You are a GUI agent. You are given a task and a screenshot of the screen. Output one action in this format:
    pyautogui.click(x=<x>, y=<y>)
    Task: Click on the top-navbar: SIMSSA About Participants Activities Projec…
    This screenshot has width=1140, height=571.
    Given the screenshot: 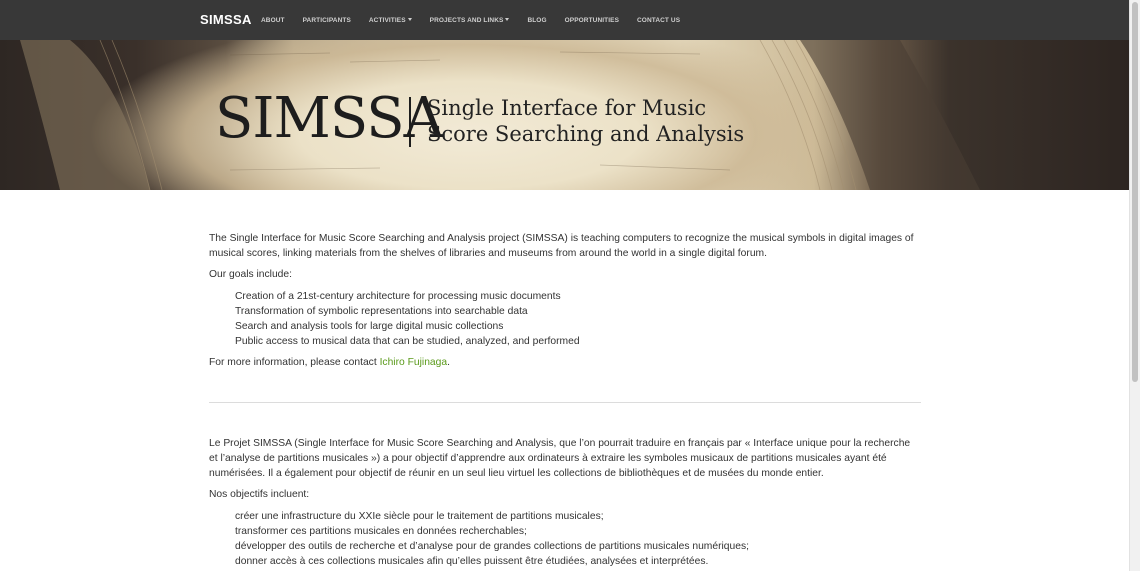 What is the action you would take?
    pyautogui.click(x=565, y=20)
    